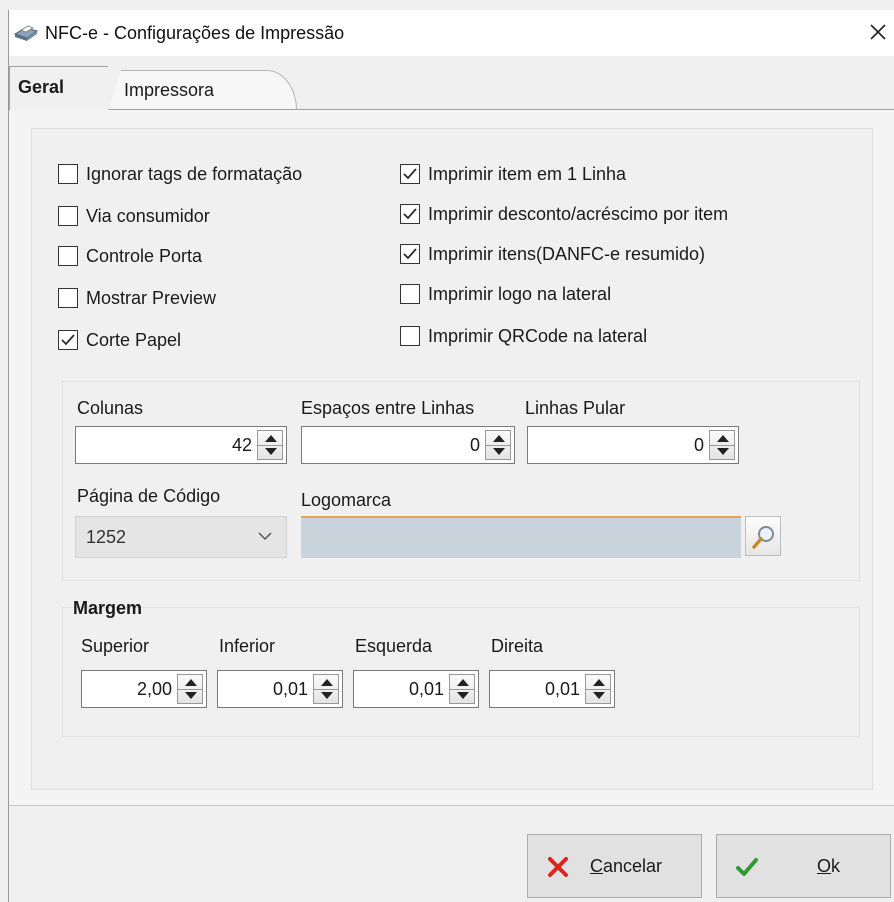  Describe the element at coordinates (520, 294) in the screenshot. I see `checkbox-label: Imprimir logo na lateral` at that location.